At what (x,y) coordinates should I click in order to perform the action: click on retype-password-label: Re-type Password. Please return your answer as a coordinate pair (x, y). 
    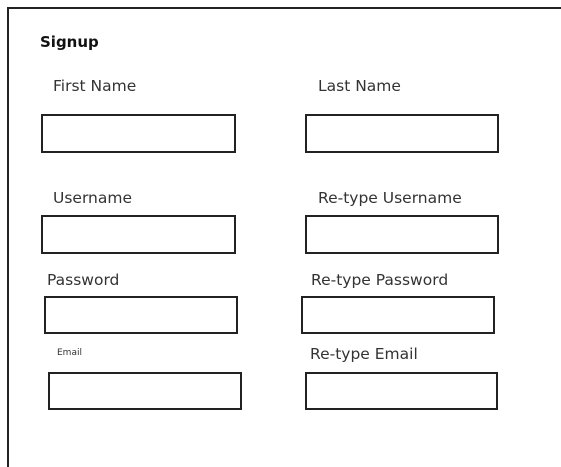
    Looking at the image, I should click on (380, 280).